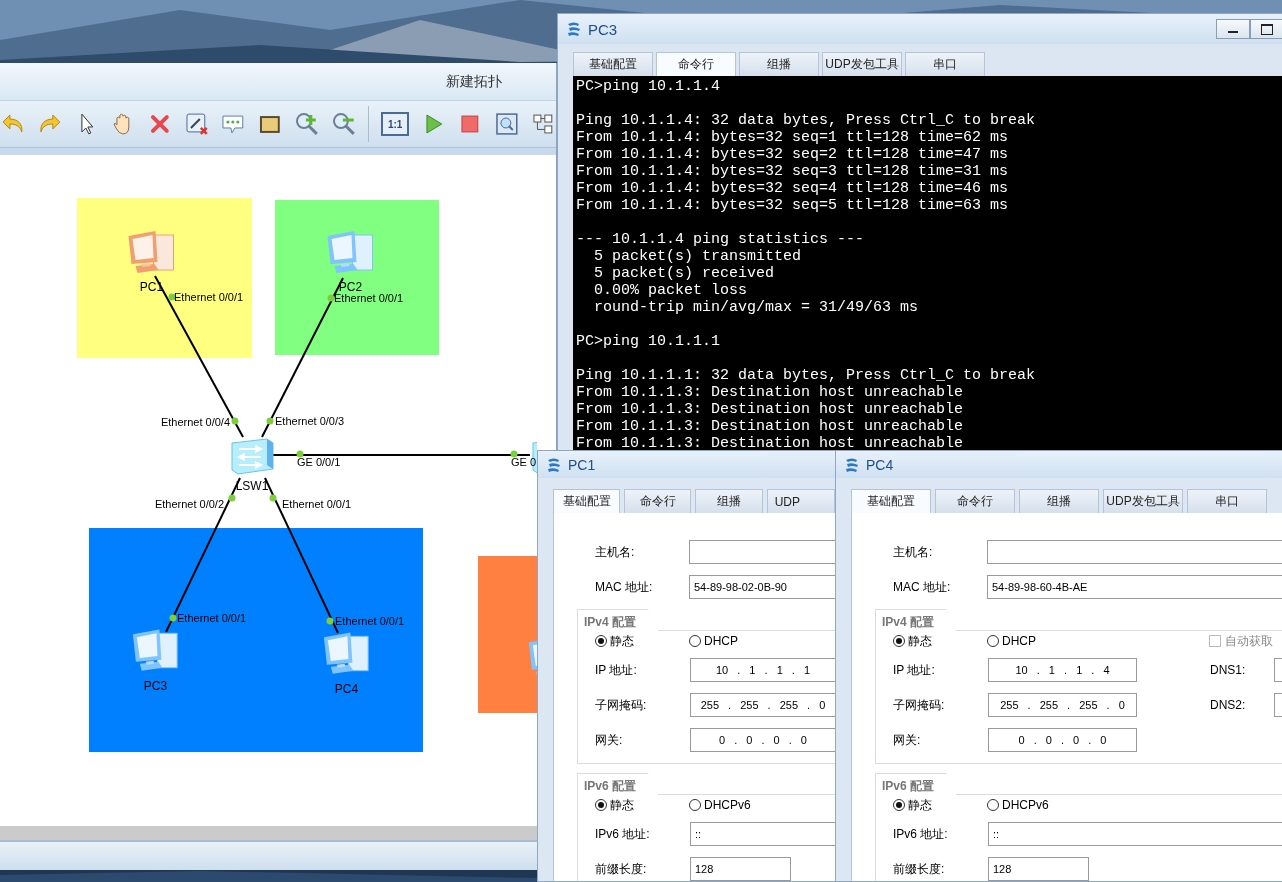 Image resolution: width=1282 pixels, height=882 pixels. I want to click on input-field: 54-89-98-02-0B-90, so click(762, 587).